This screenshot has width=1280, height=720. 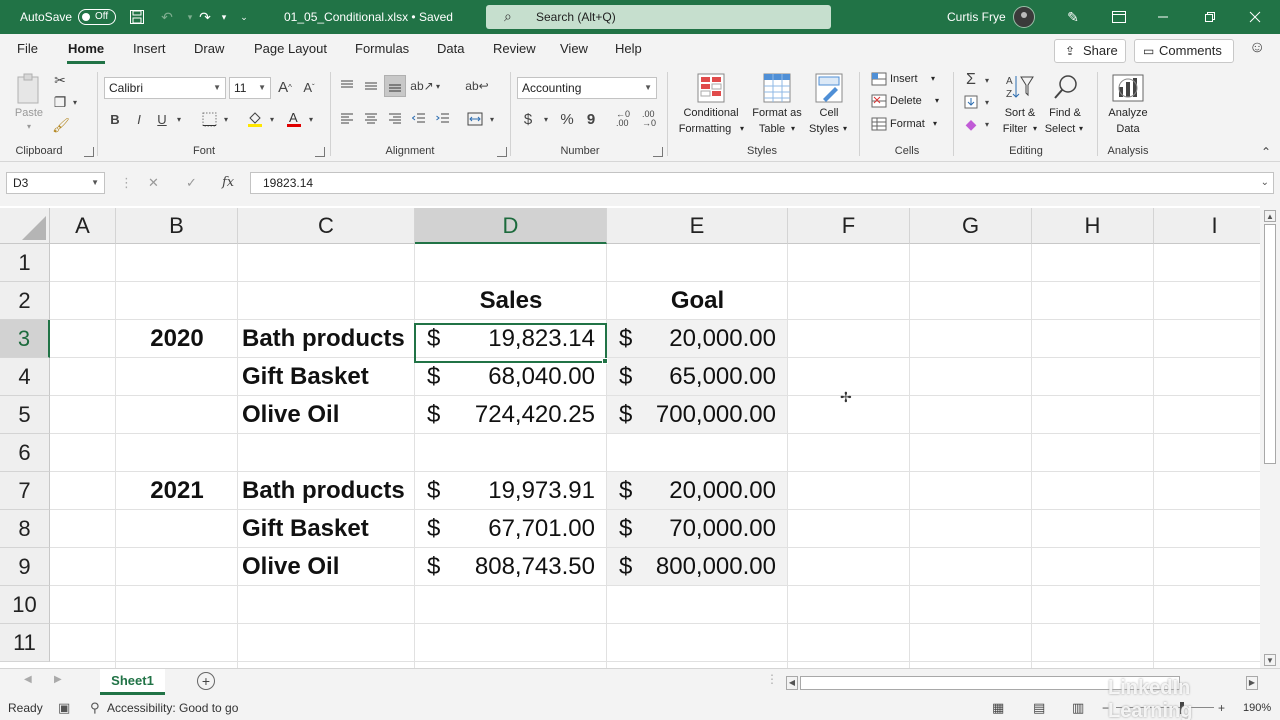 I want to click on number-format-dropdown: Accounting ▼, so click(x=587, y=88).